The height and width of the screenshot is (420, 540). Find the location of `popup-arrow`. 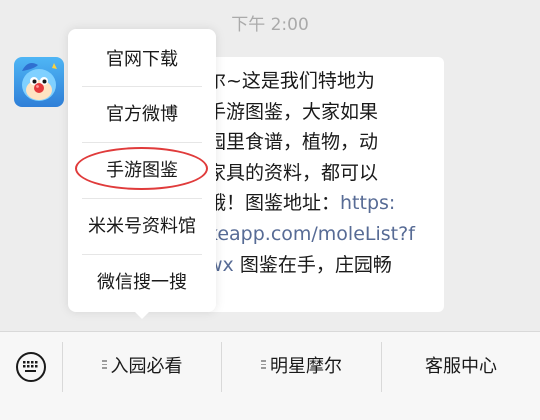

popup-arrow is located at coordinates (142, 315).